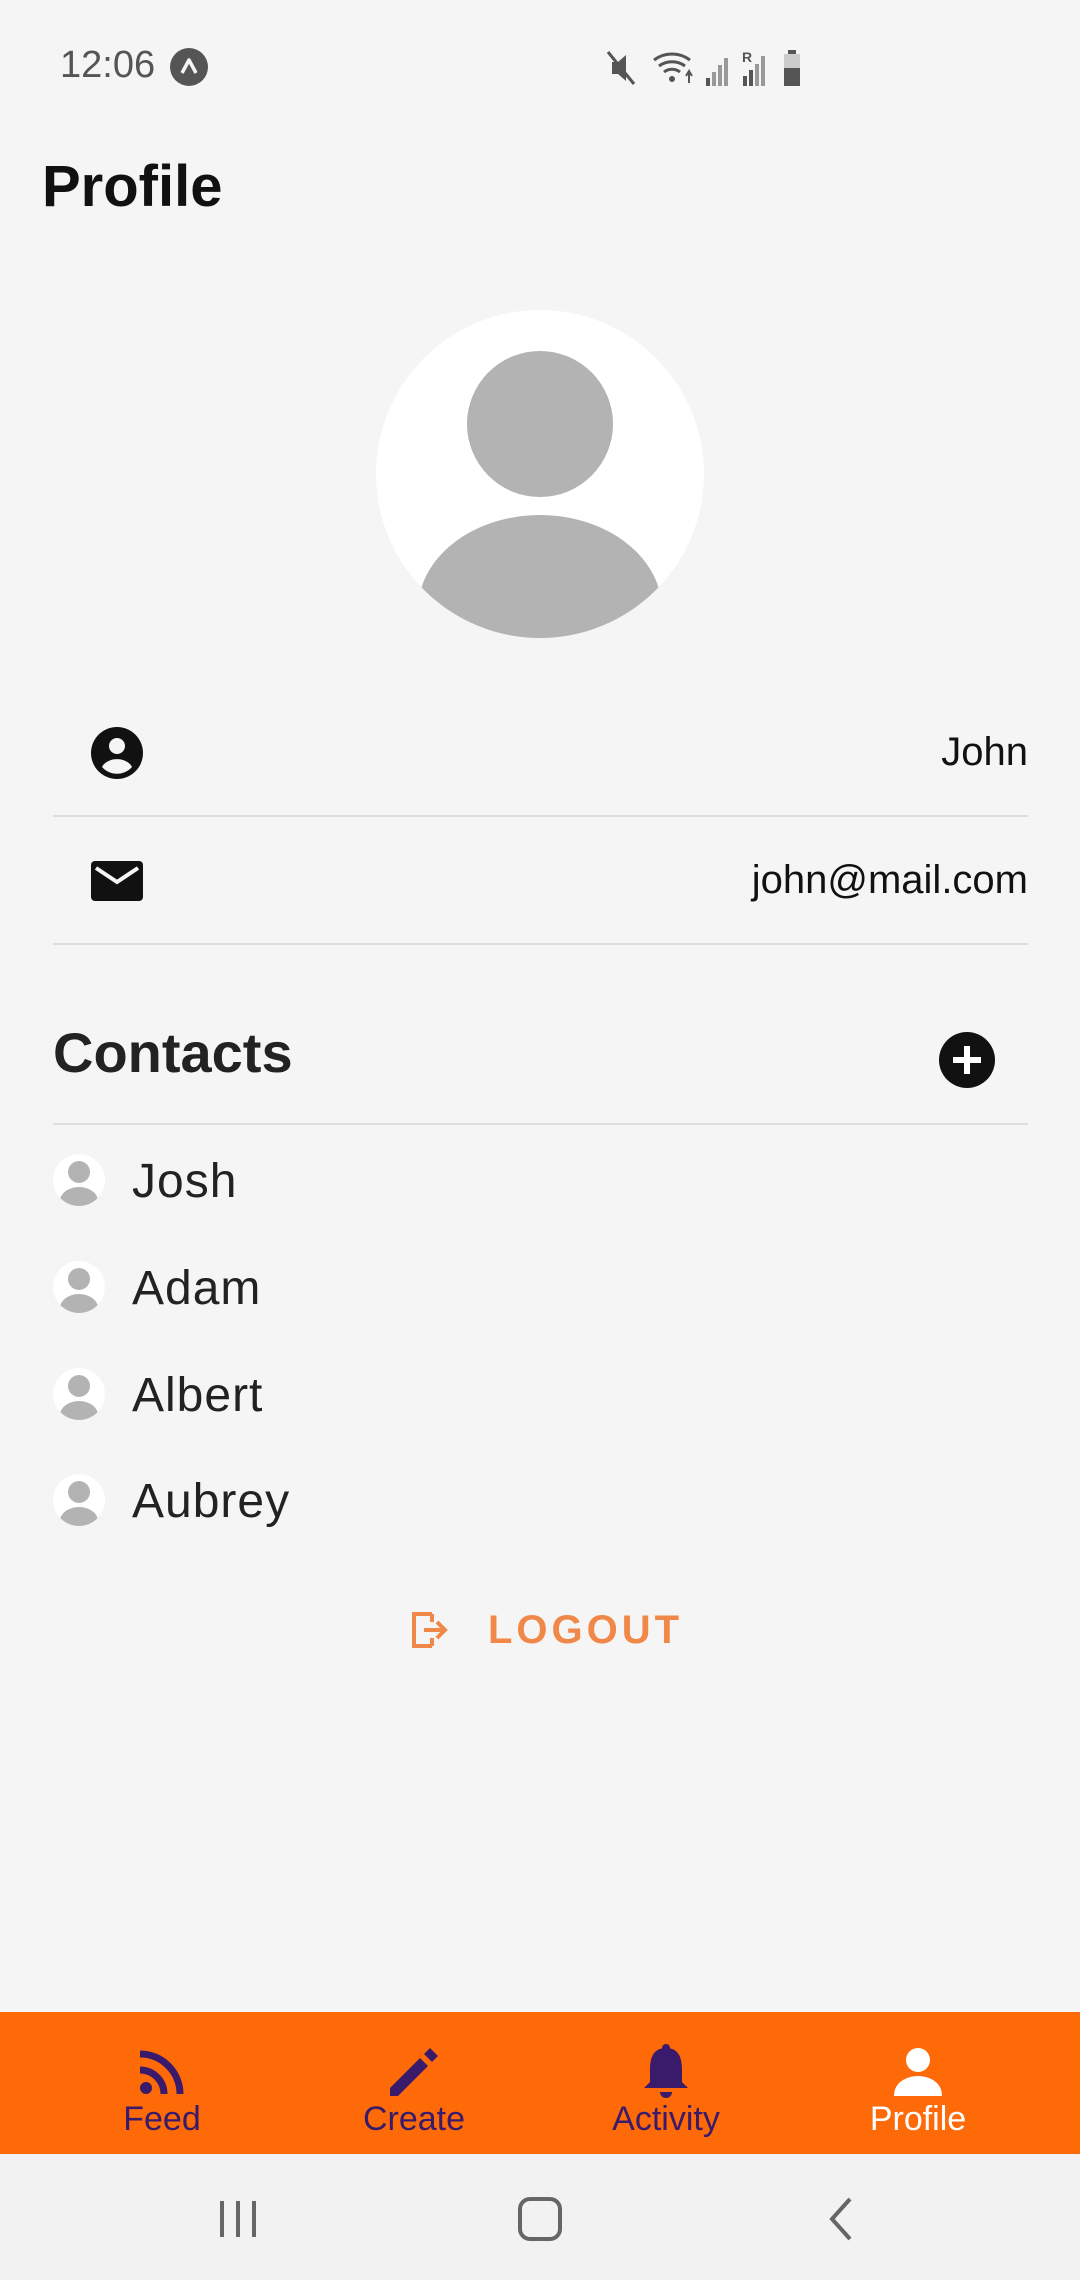 This screenshot has width=1080, height=2280. I want to click on wifi-icon, so click(673, 67).